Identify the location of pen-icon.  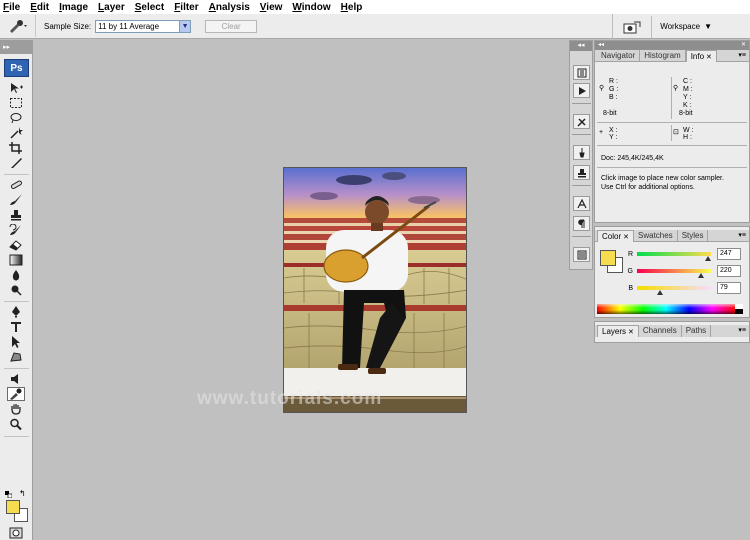
(16, 312).